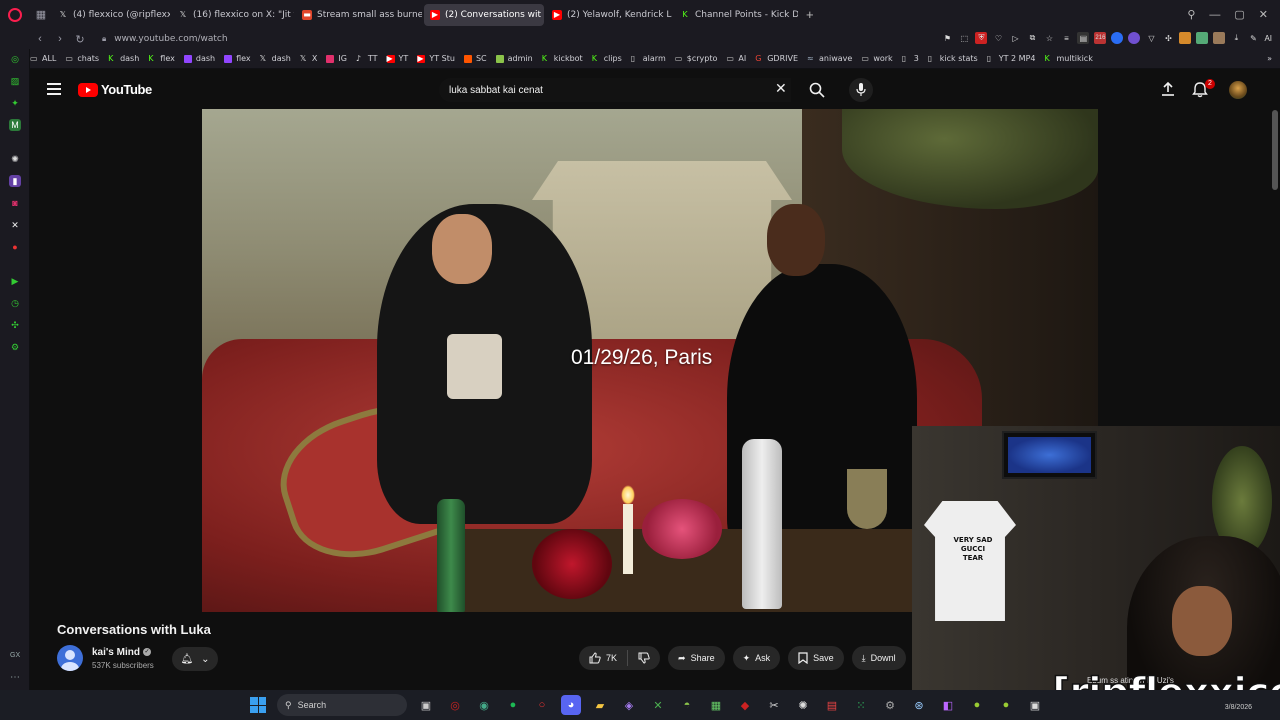  I want to click on bookmark-item: 𝕏X, so click(308, 58).